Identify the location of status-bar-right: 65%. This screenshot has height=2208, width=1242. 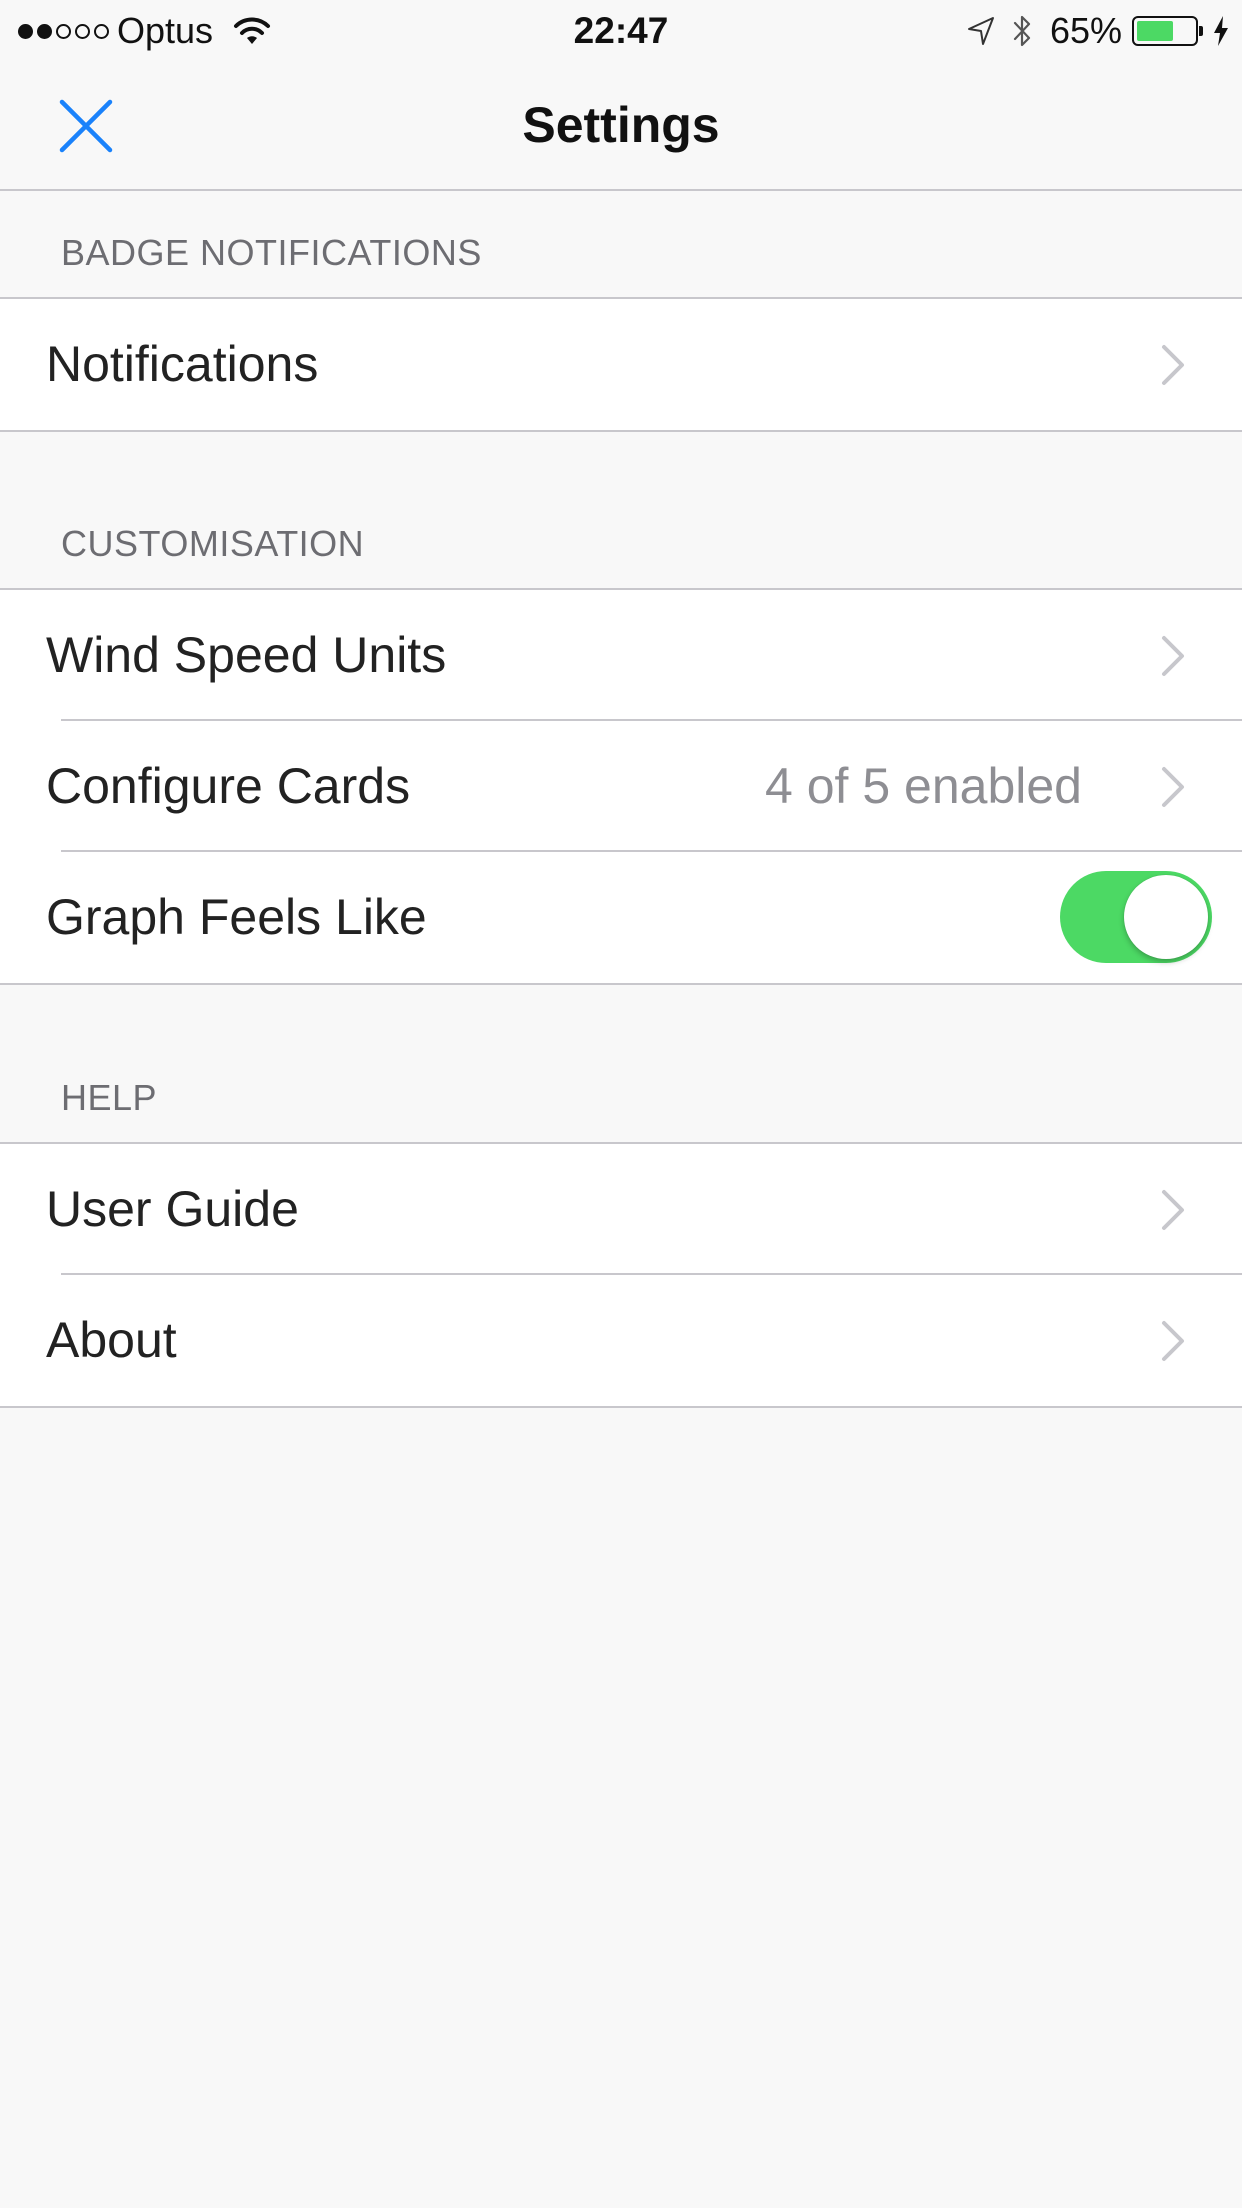
(1098, 31).